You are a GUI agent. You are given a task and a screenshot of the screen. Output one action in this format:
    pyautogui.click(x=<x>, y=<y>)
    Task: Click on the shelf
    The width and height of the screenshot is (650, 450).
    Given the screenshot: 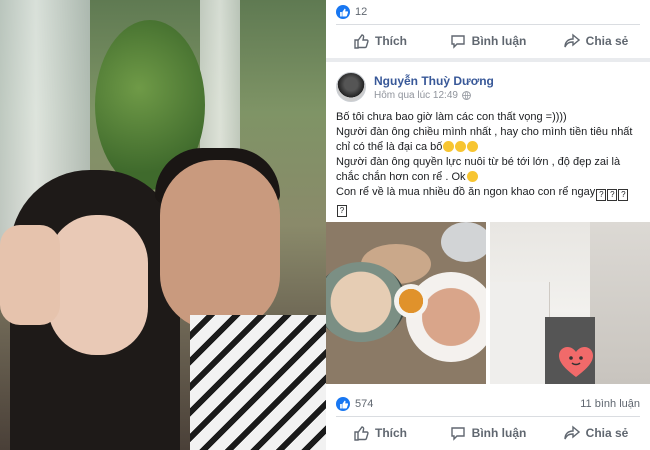 What is the action you would take?
    pyautogui.click(x=520, y=333)
    